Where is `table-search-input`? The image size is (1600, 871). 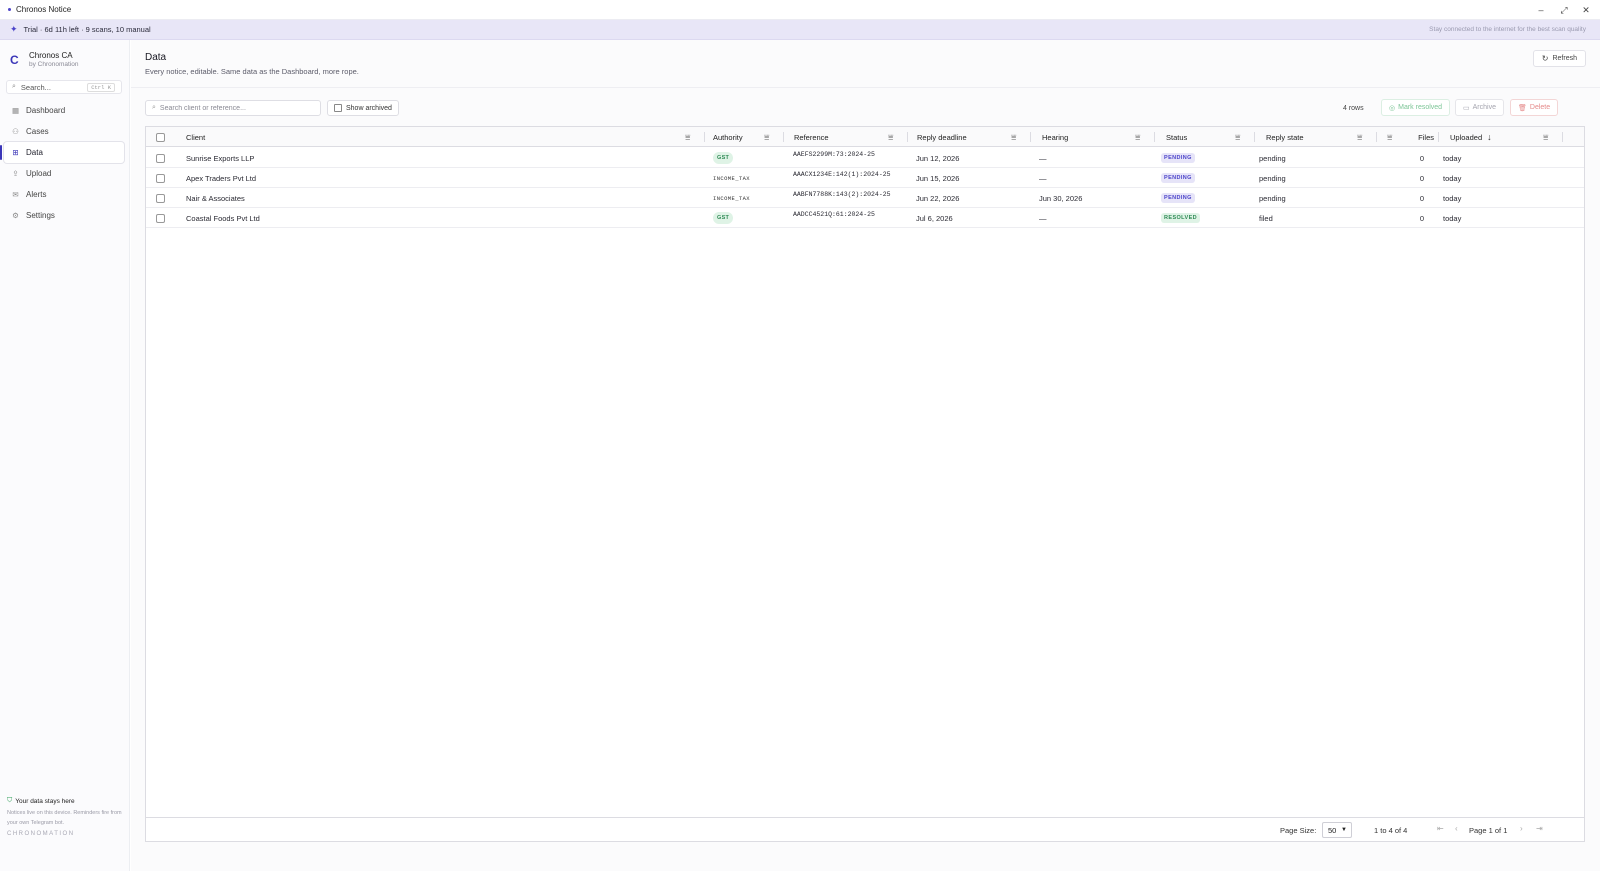
table-search-input is located at coordinates (234, 108).